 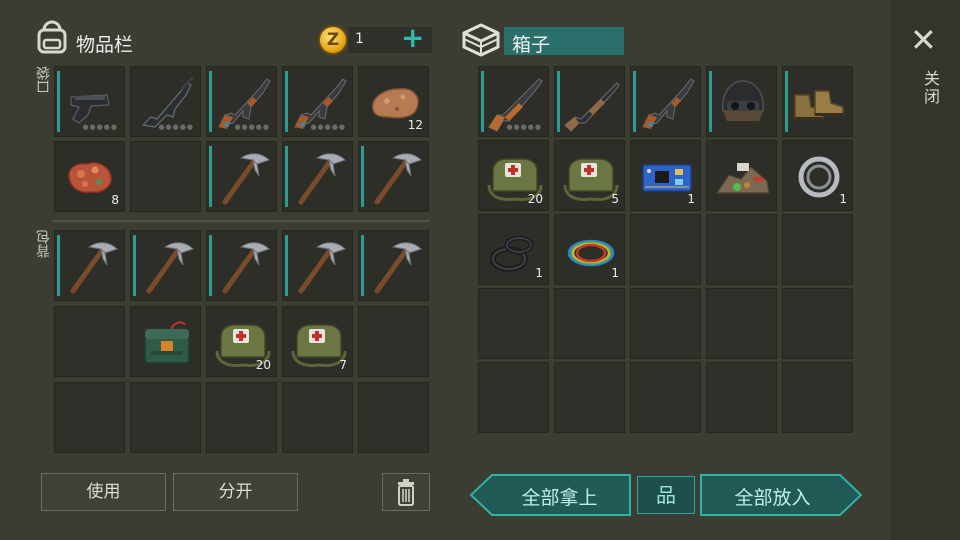 What do you see at coordinates (923, 40) in the screenshot?
I see `close-icon: ✕` at bounding box center [923, 40].